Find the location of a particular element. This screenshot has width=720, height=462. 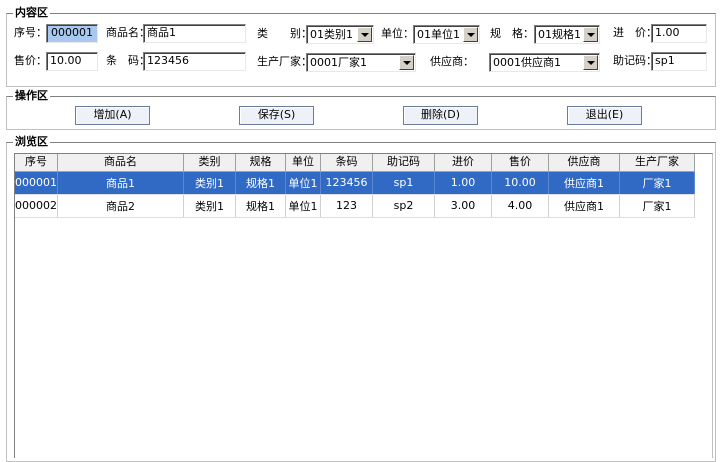

supplier-select: 0001供应商1 is located at coordinates (544, 62).